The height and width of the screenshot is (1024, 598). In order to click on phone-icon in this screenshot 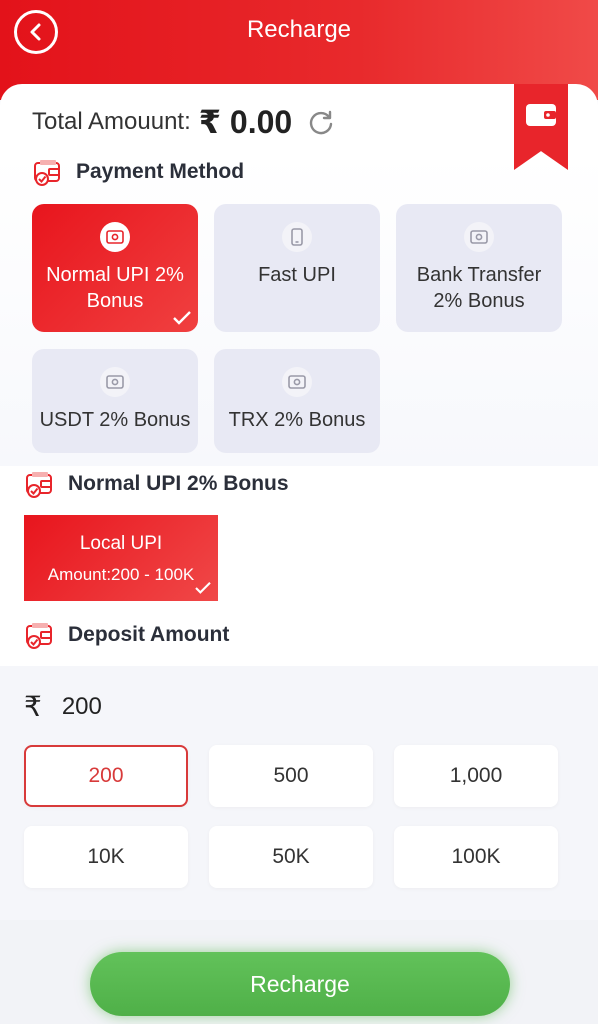, I will do `click(297, 237)`.